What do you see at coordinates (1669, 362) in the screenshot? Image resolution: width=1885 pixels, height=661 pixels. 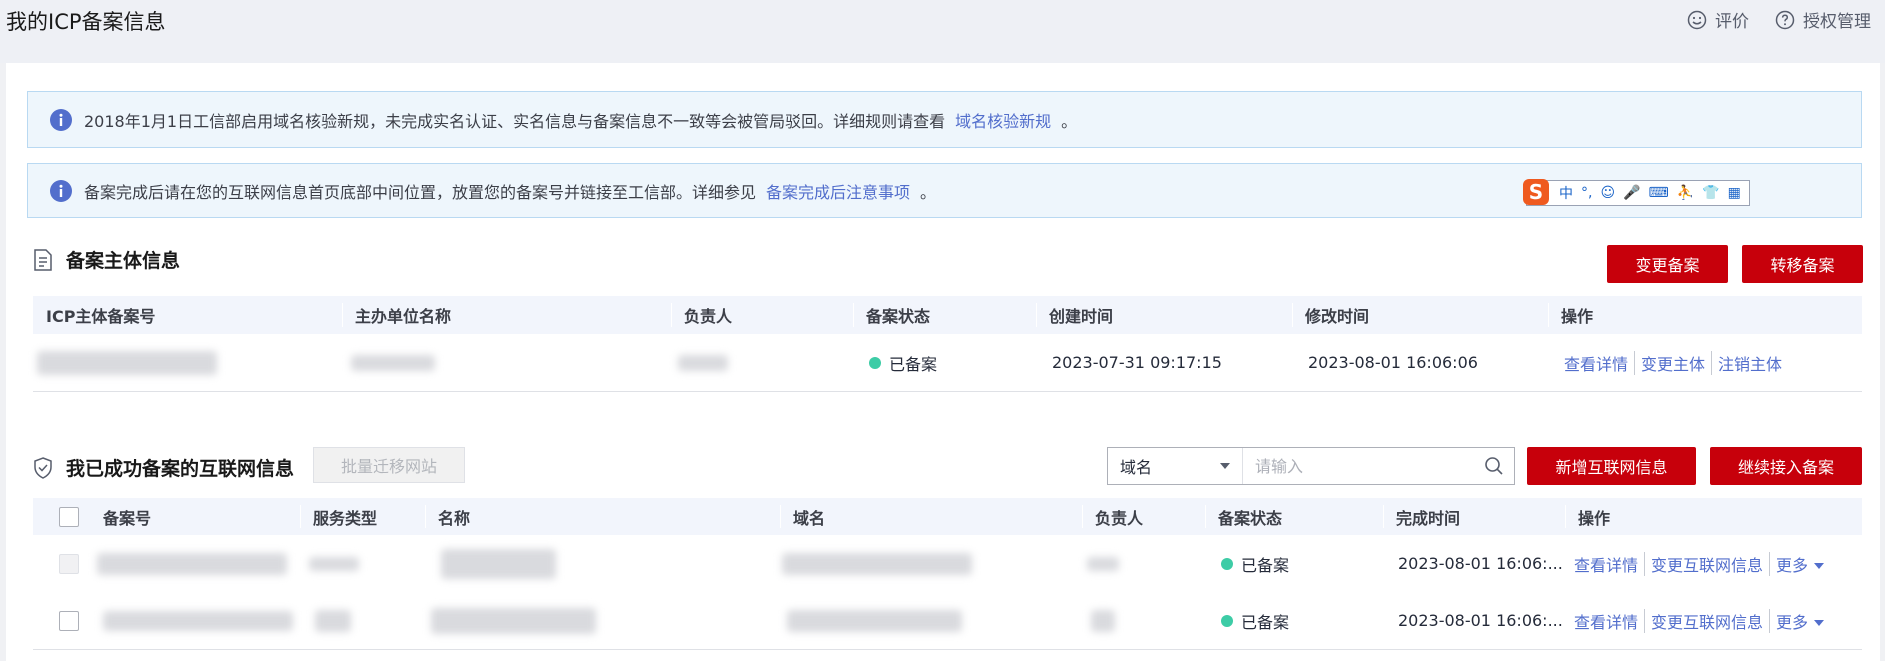 I see `change-entity-link: 变更主体` at bounding box center [1669, 362].